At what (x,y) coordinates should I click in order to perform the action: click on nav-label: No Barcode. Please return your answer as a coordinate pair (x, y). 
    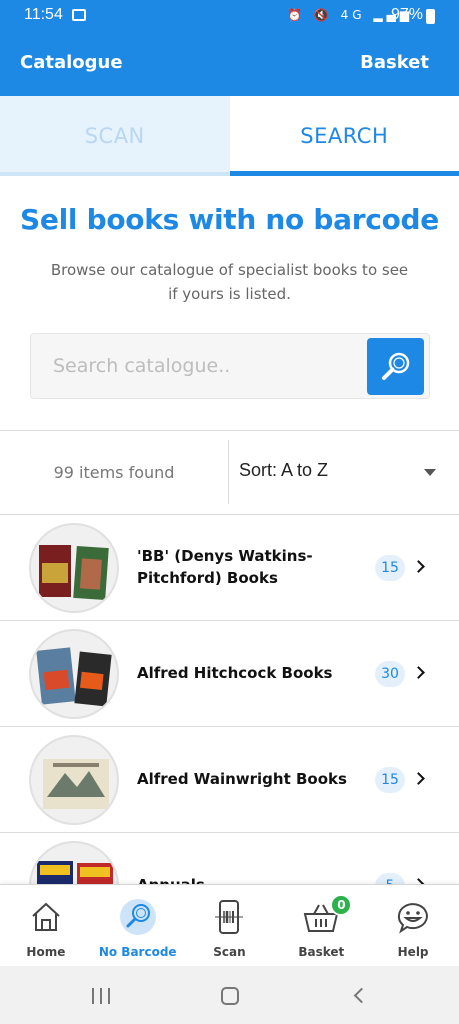
    Looking at the image, I should click on (137, 952).